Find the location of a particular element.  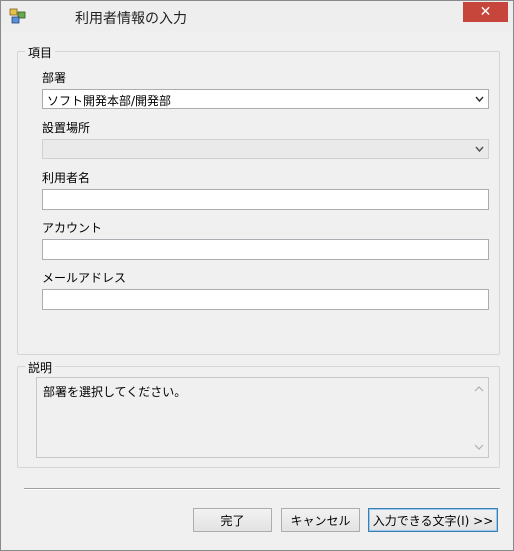

email-label: メールアドレス is located at coordinates (84, 278).